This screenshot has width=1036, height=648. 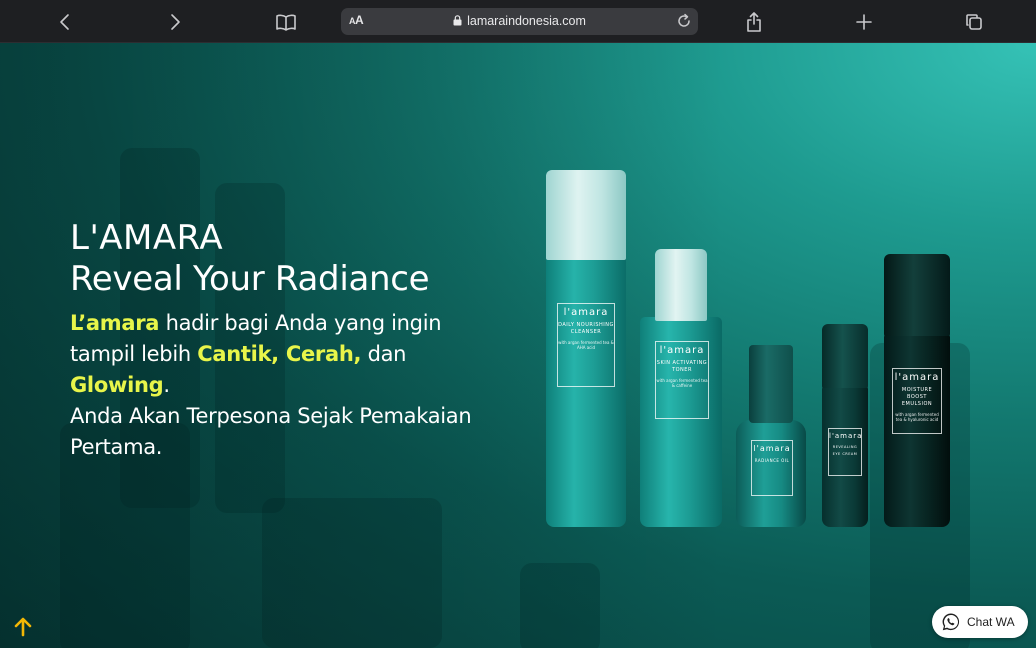 I want to click on product-label: l'amara RADIANCE OIL, so click(x=772, y=468).